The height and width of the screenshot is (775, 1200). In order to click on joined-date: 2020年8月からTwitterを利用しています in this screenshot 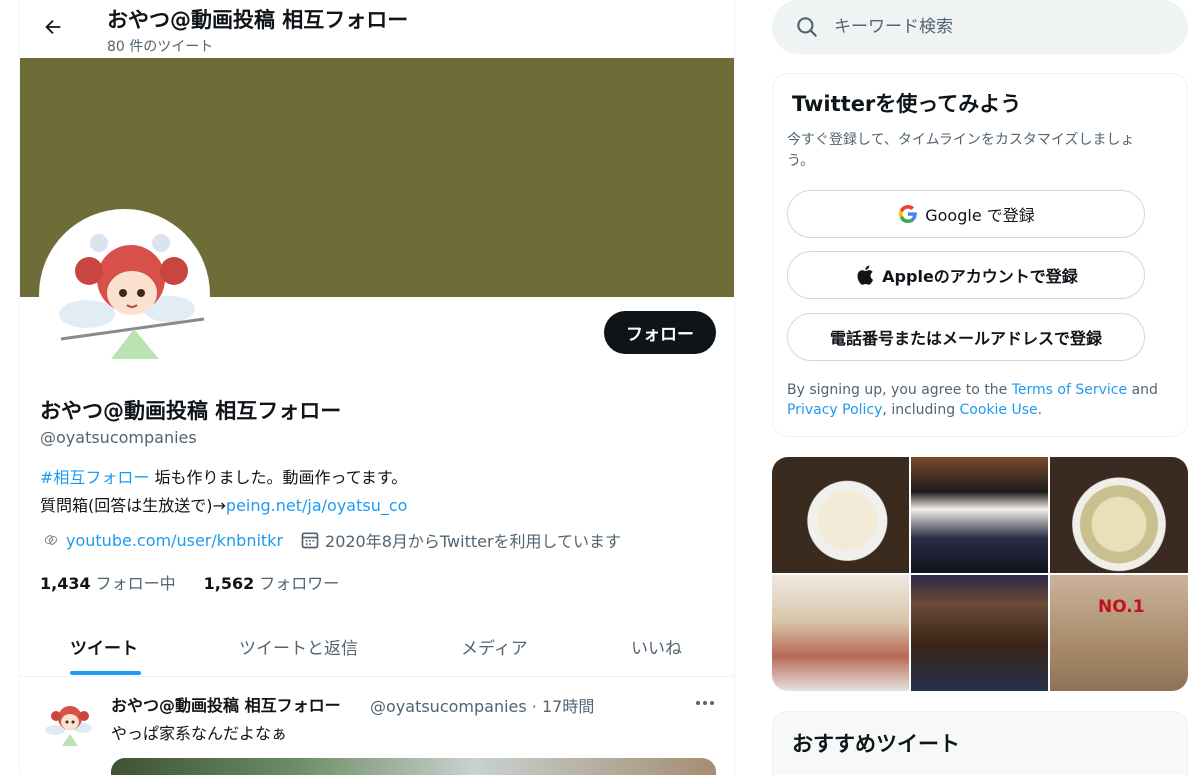, I will do `click(473, 541)`.